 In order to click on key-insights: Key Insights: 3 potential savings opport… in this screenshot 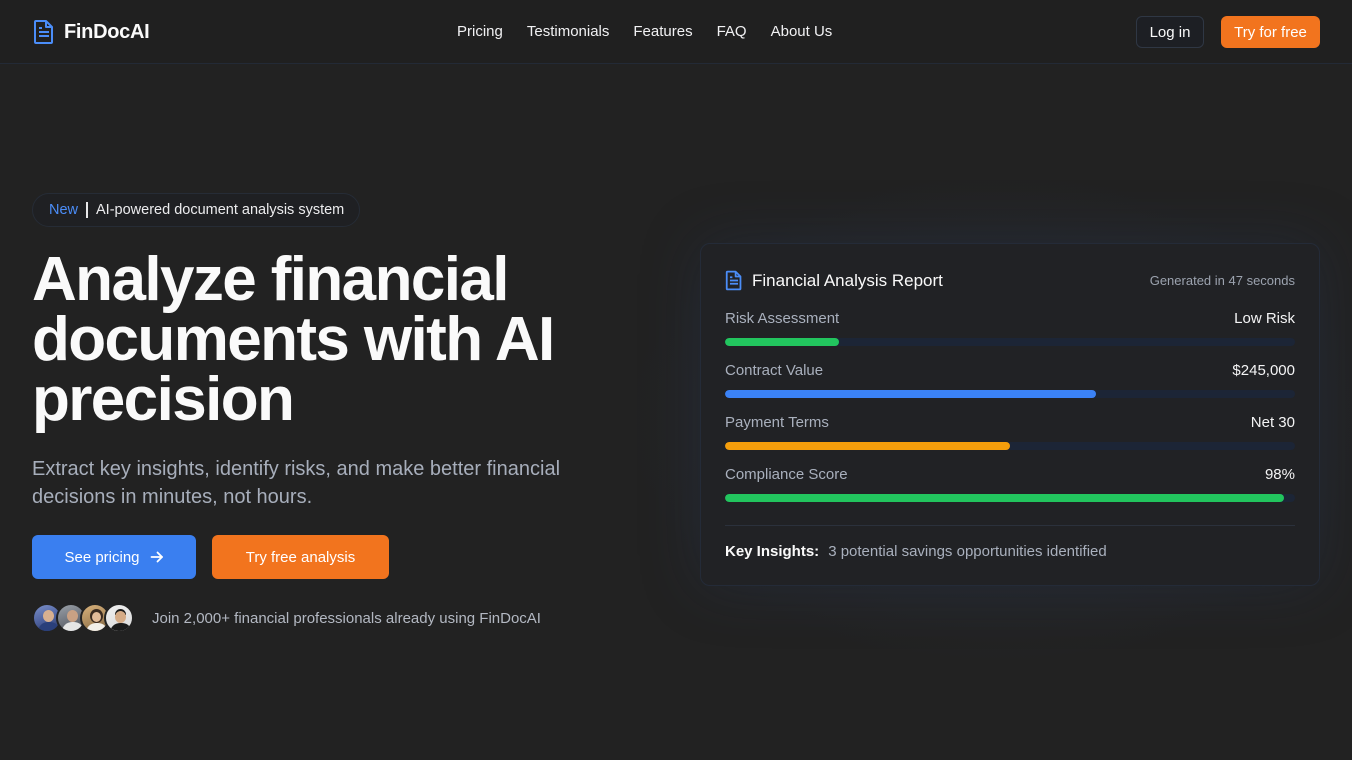, I will do `click(916, 551)`.